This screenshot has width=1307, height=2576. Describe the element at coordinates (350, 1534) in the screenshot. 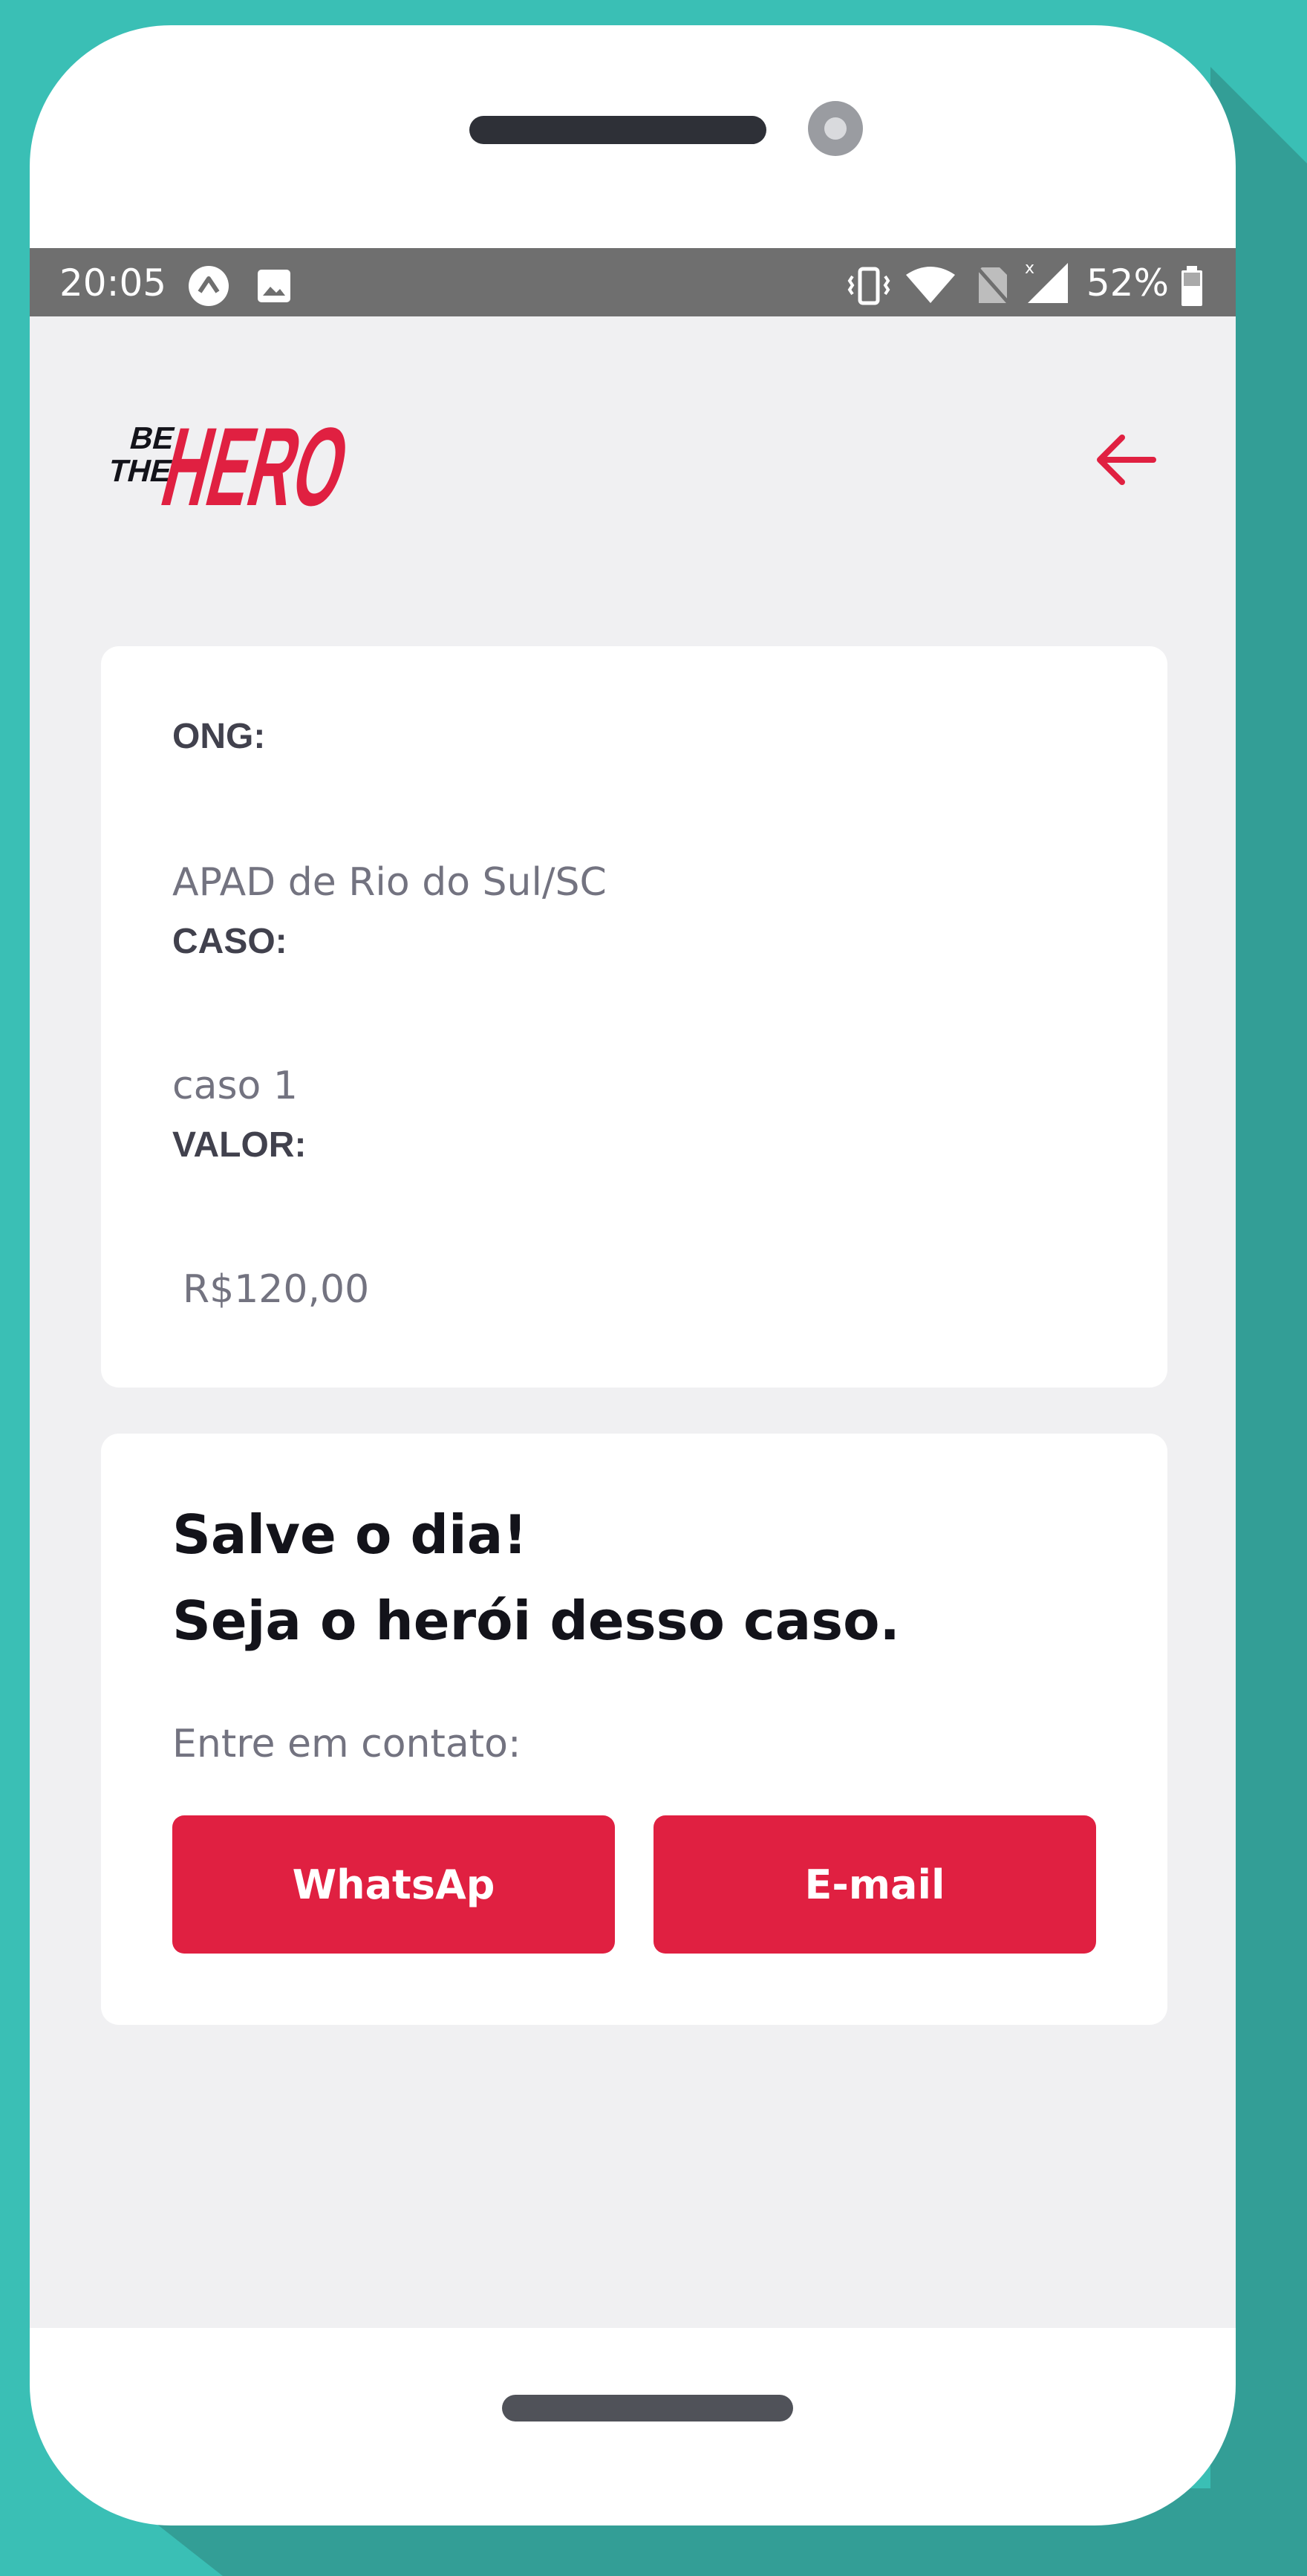

I see `contact-title-line1: Salve o dia!` at that location.